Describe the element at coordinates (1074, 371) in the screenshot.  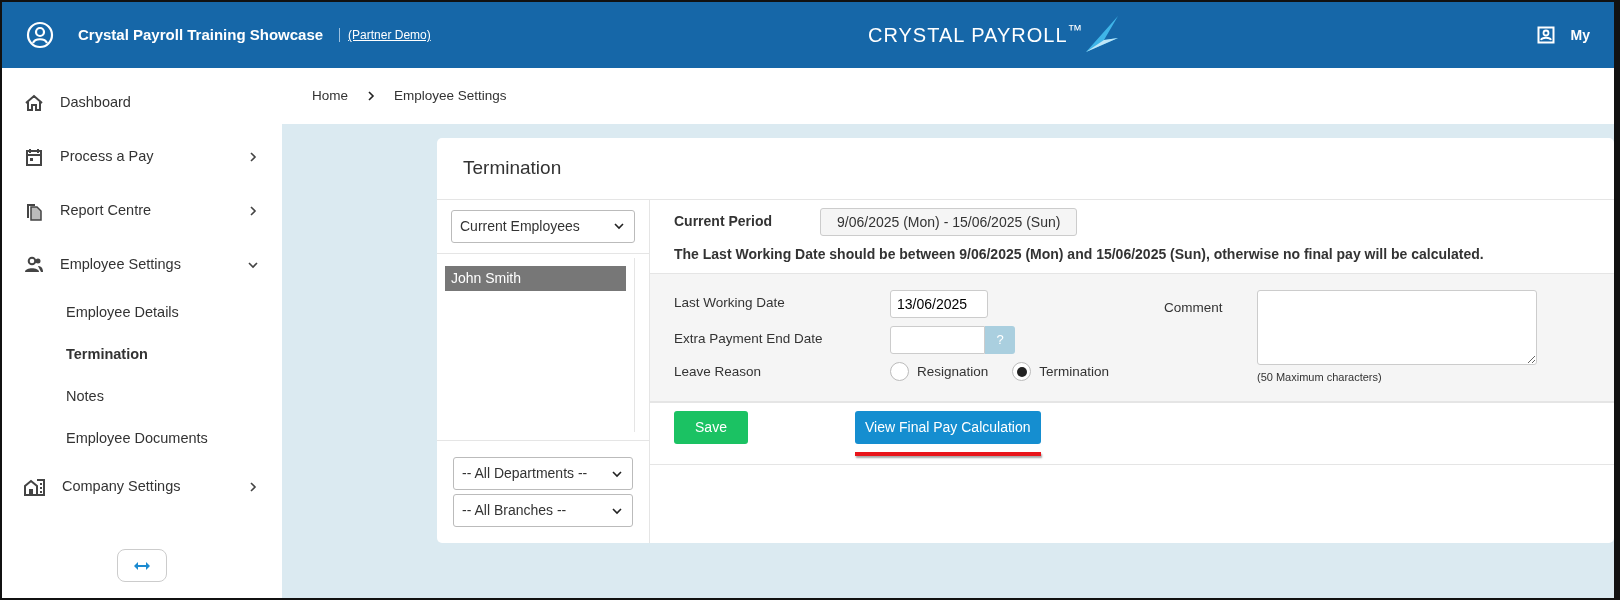
I see `radio-label: Termination` at that location.